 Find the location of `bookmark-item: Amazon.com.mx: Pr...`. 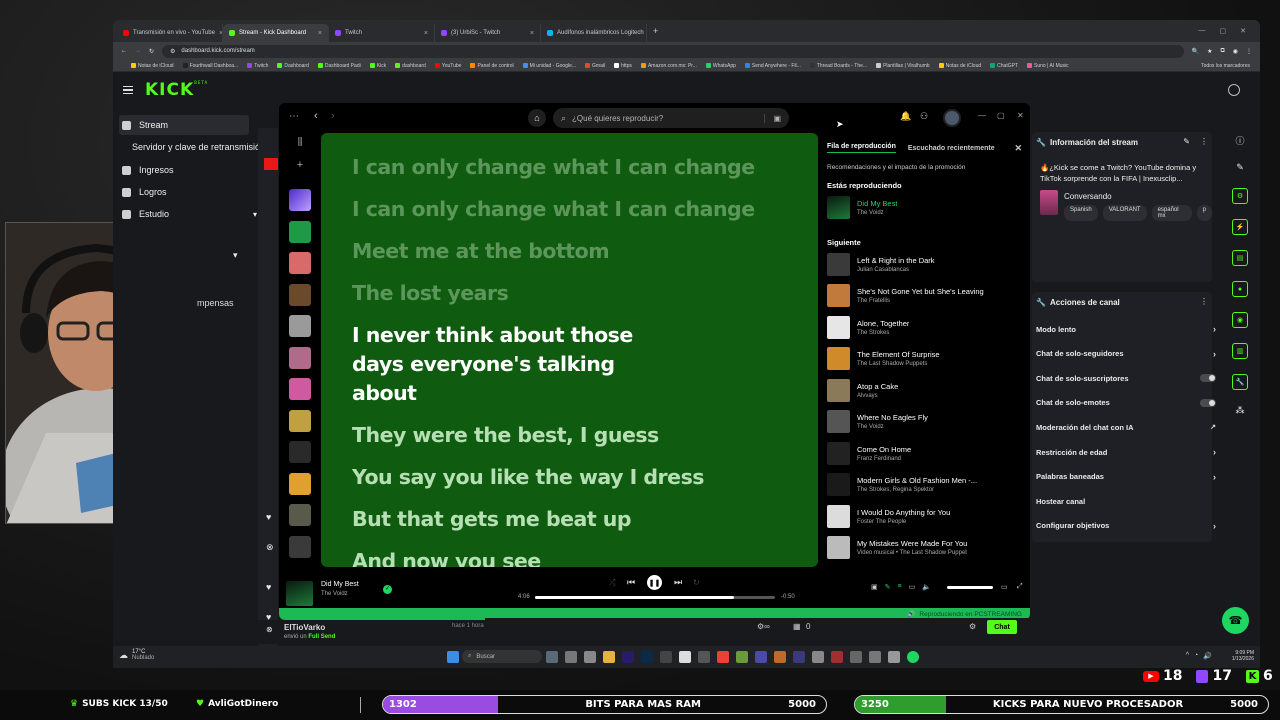

bookmark-item: Amazon.com.mx: Pr... is located at coordinates (668, 66).